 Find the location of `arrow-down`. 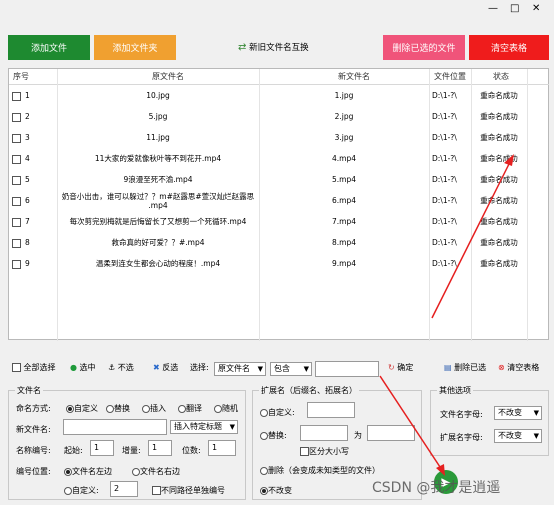

arrow-down is located at coordinates (411, 423).